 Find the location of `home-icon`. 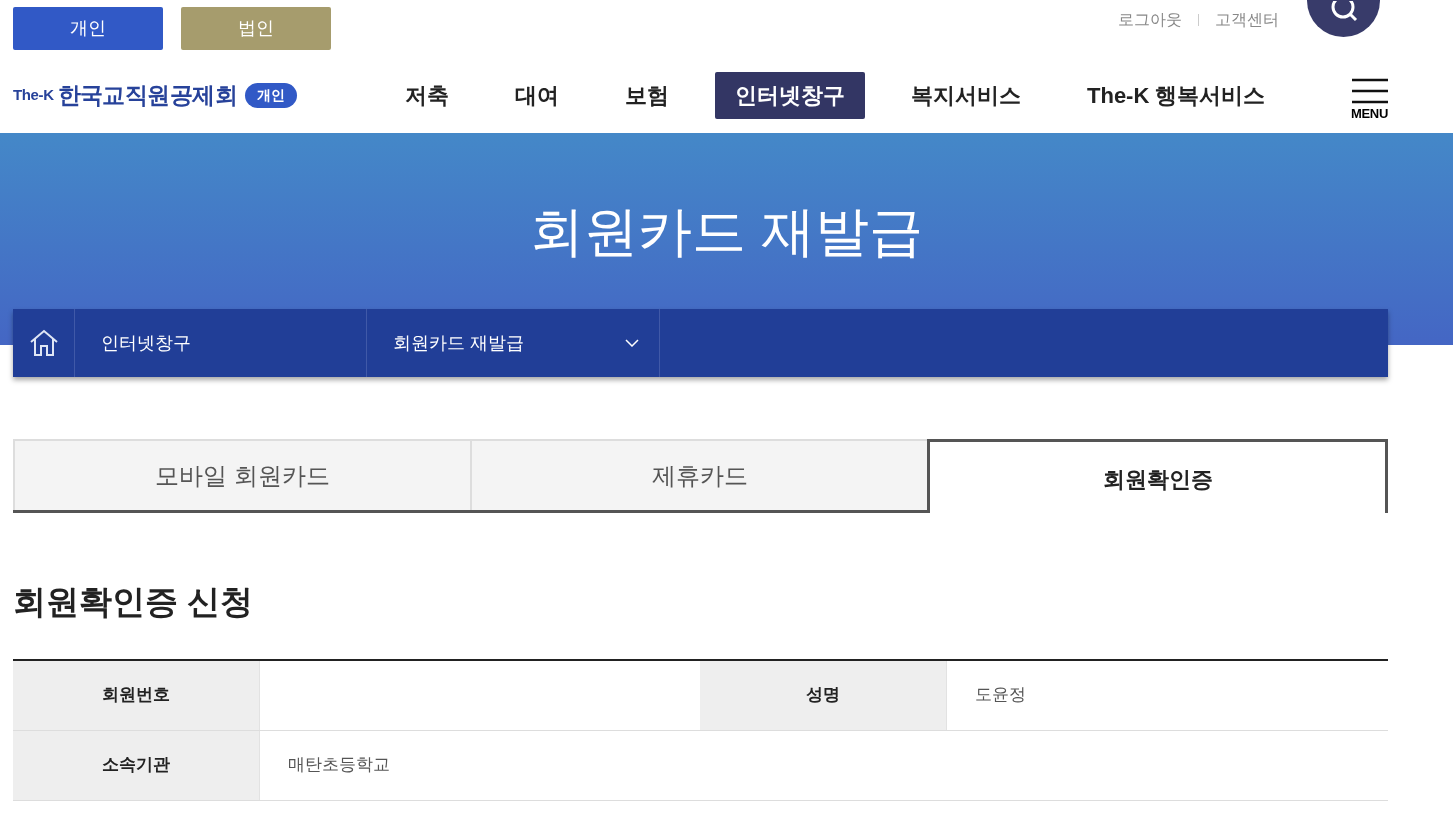

home-icon is located at coordinates (43, 343).